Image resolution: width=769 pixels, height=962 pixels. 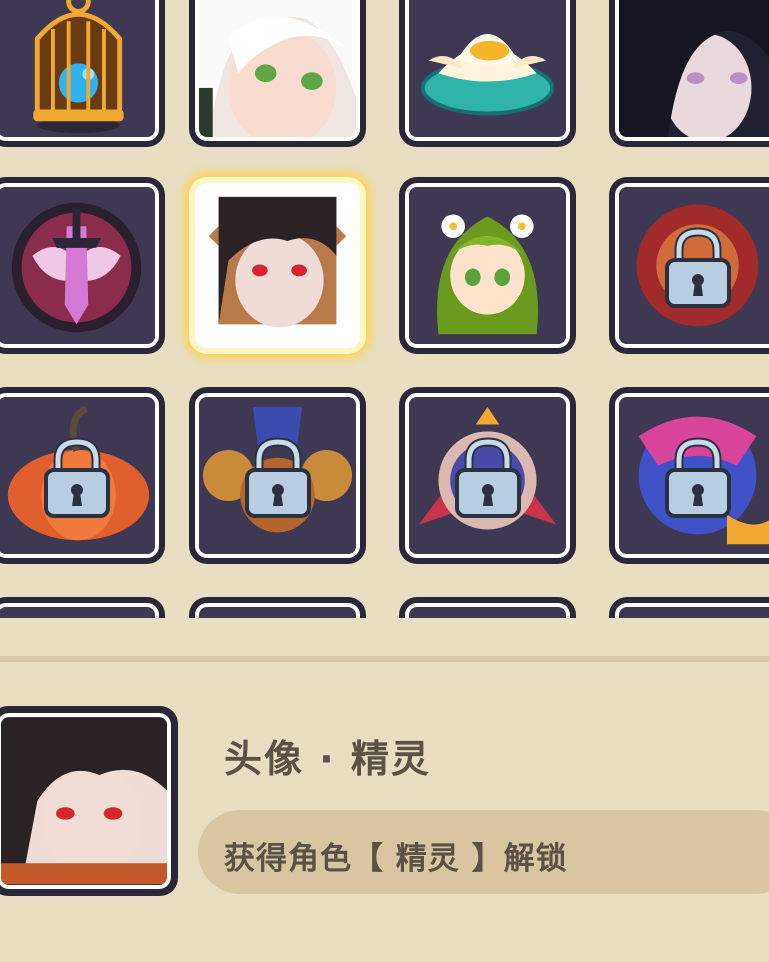 I want to click on avatar-tile-spirit-selected, so click(x=277, y=265).